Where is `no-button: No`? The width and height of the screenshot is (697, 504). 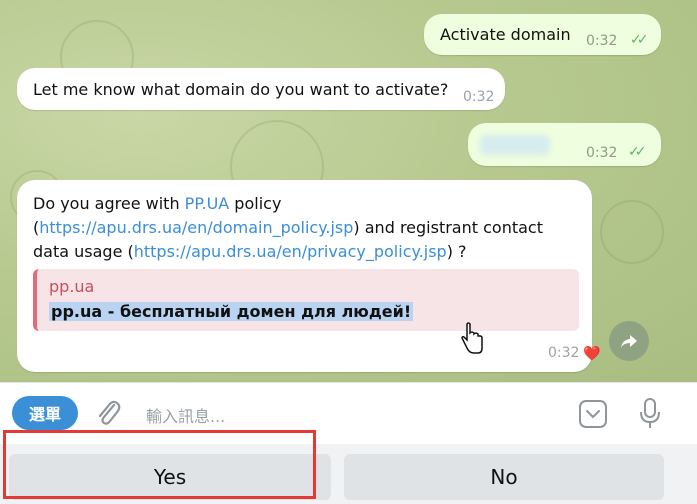 no-button: No is located at coordinates (504, 477).